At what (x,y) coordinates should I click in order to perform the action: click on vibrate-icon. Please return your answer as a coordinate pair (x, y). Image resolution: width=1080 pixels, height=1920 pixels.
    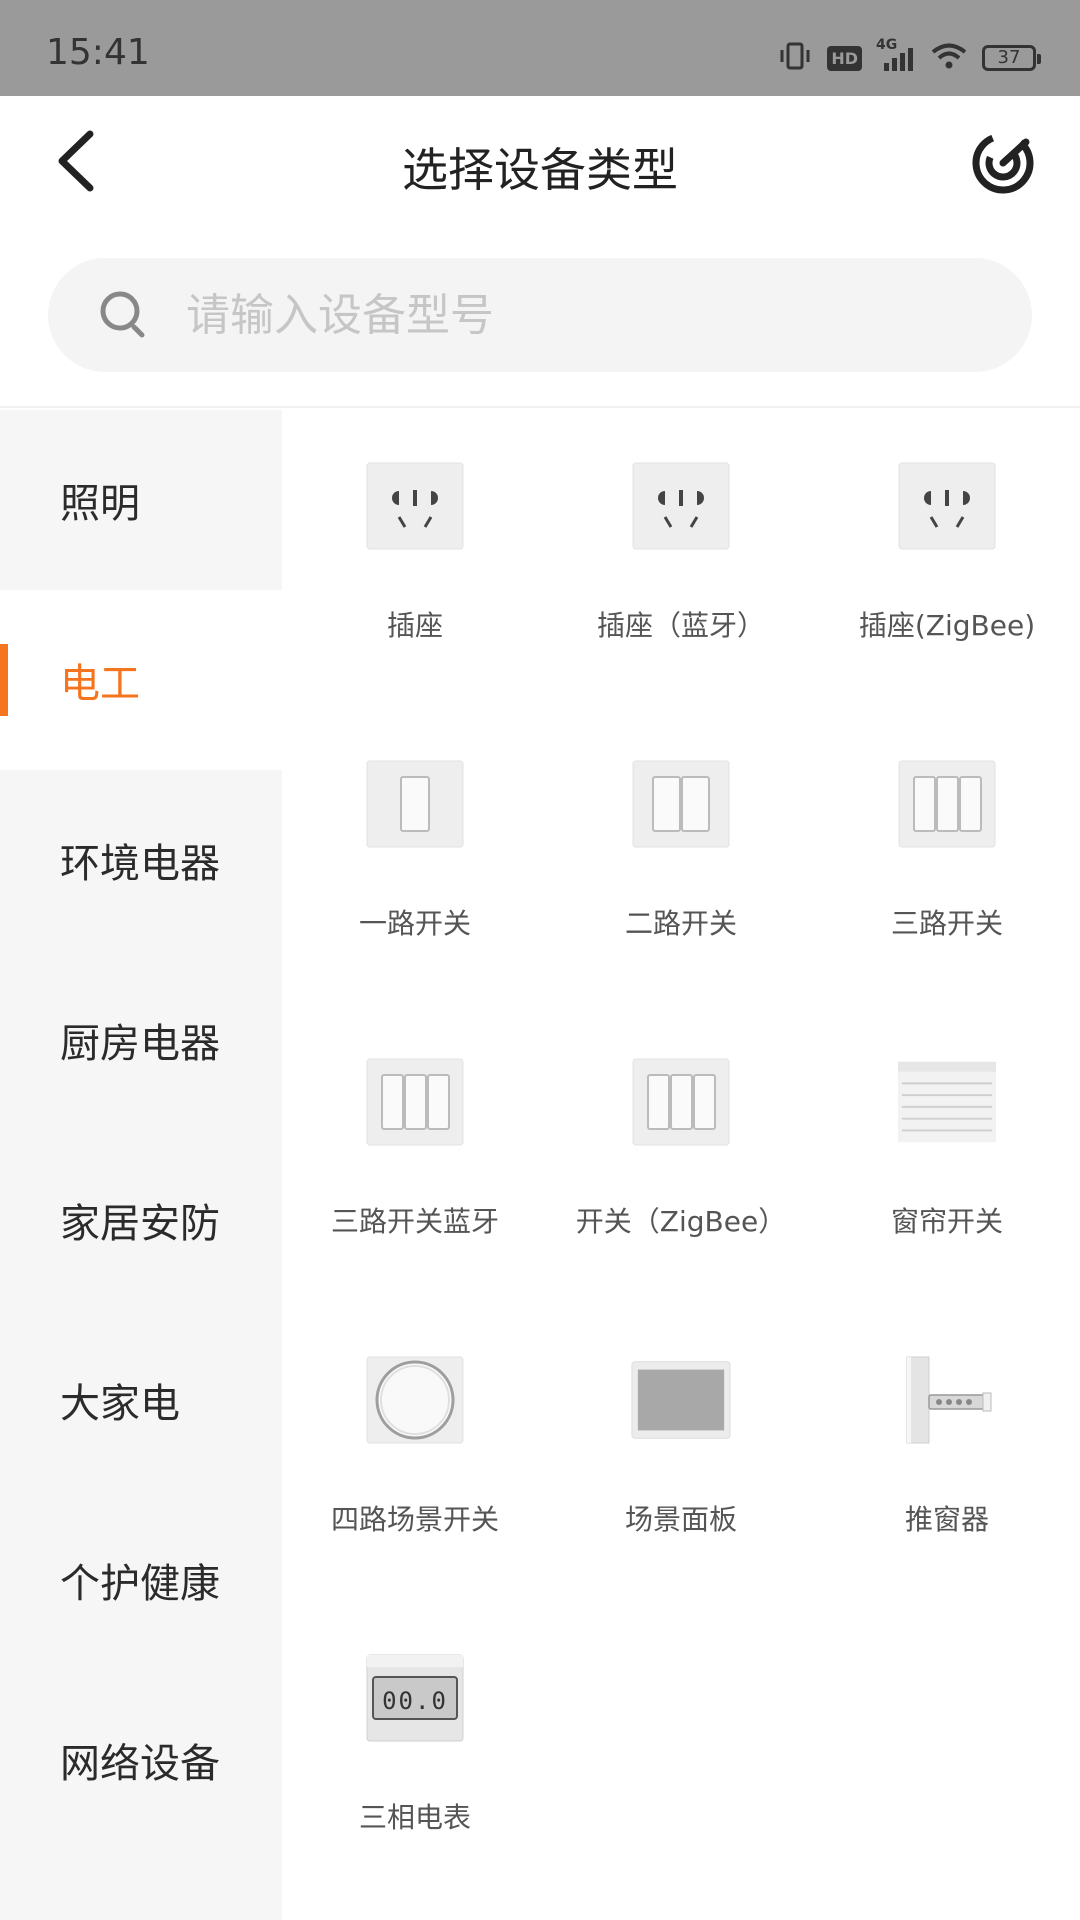
    Looking at the image, I should click on (795, 58).